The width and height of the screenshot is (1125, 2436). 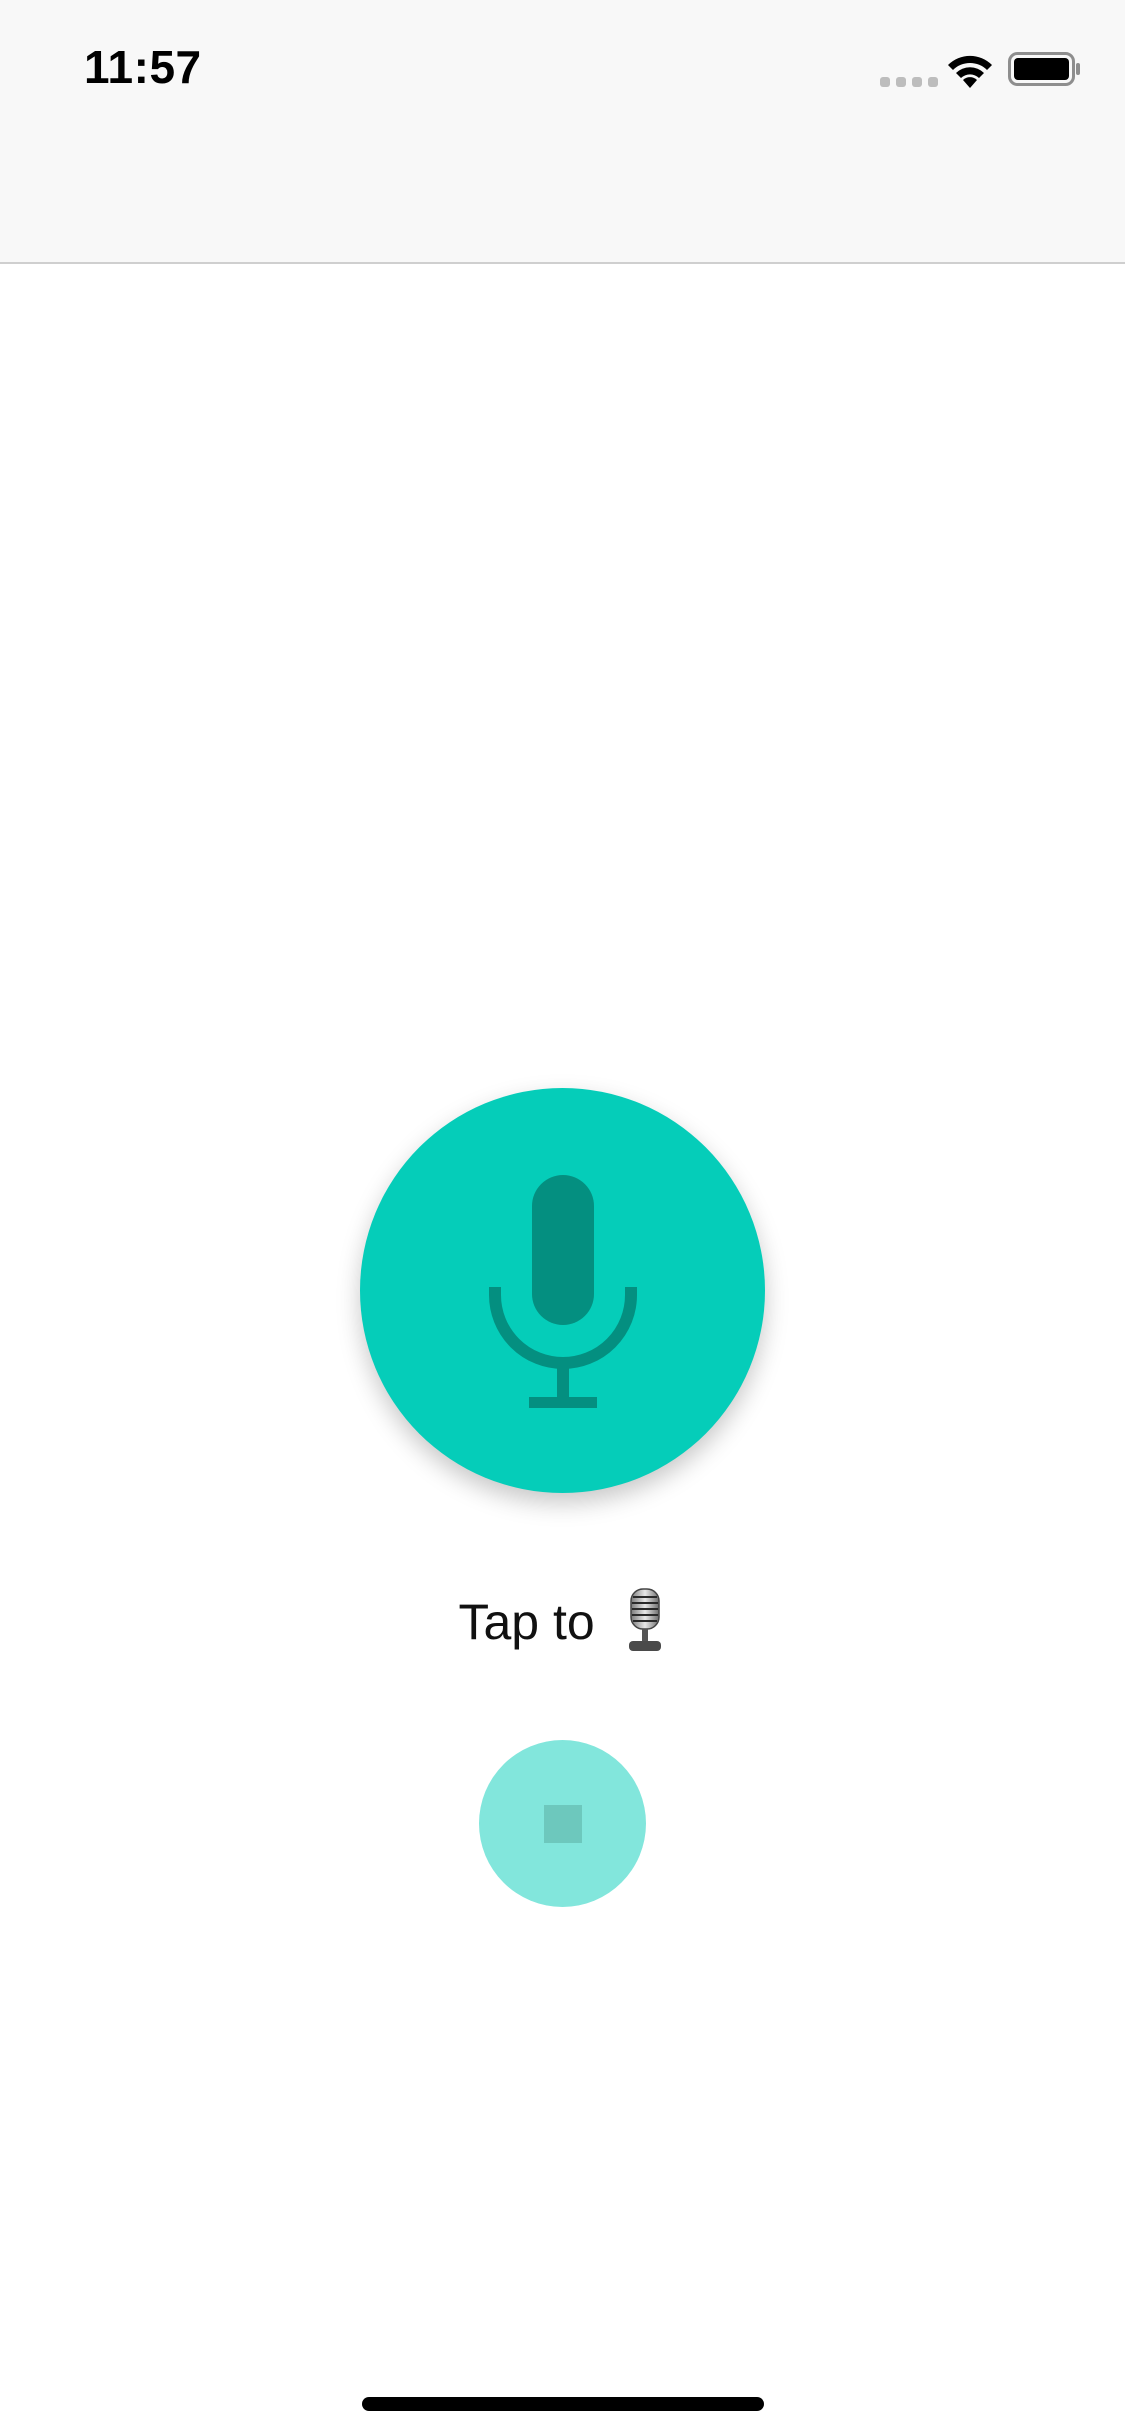 What do you see at coordinates (143, 67) in the screenshot?
I see `status-time: 11:57` at bounding box center [143, 67].